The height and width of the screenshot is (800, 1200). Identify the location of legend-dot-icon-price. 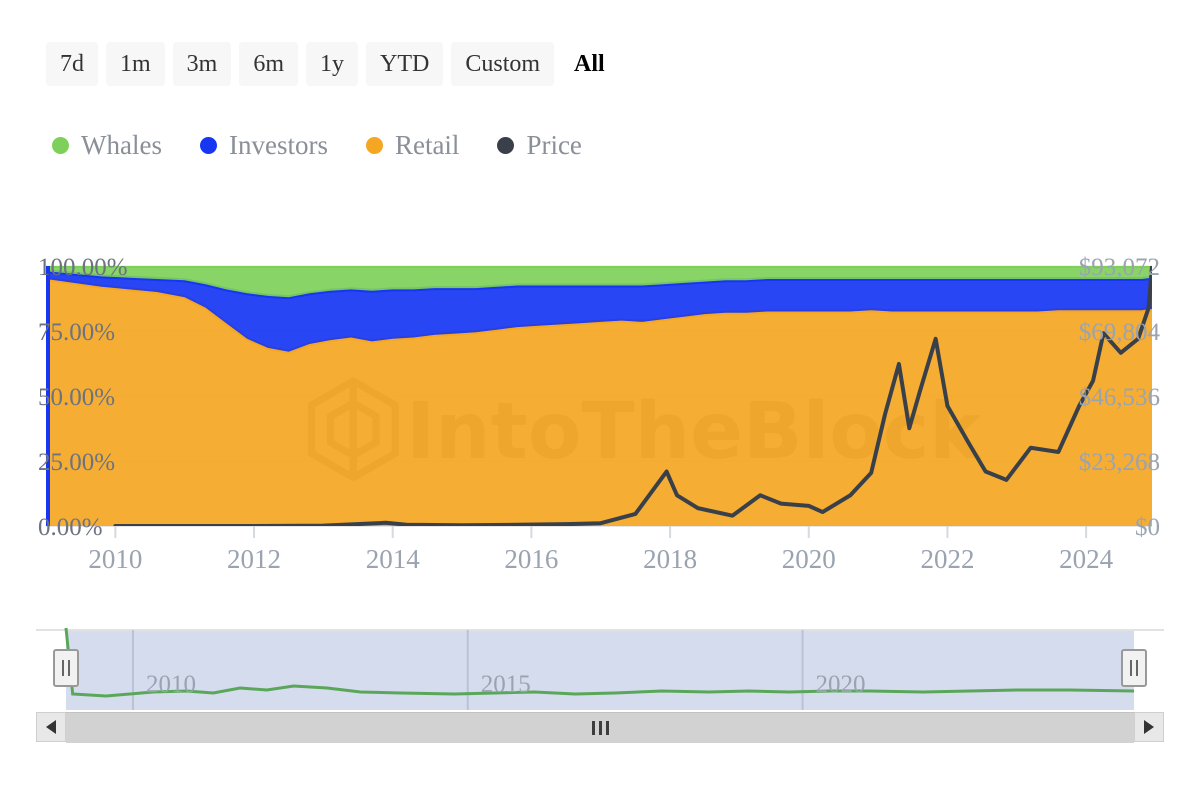
(506, 145).